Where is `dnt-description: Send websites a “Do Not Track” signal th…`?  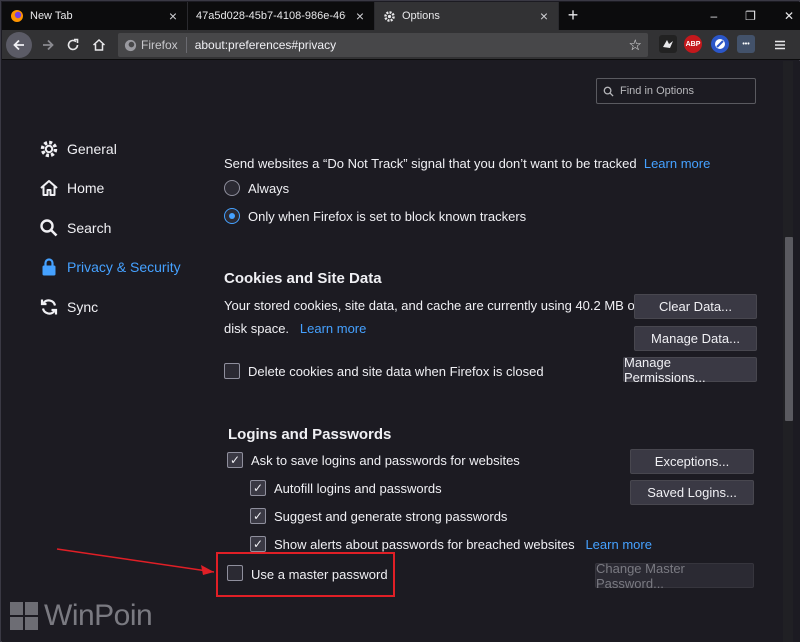
dnt-description: Send websites a “Do Not Track” signal th… is located at coordinates (467, 163).